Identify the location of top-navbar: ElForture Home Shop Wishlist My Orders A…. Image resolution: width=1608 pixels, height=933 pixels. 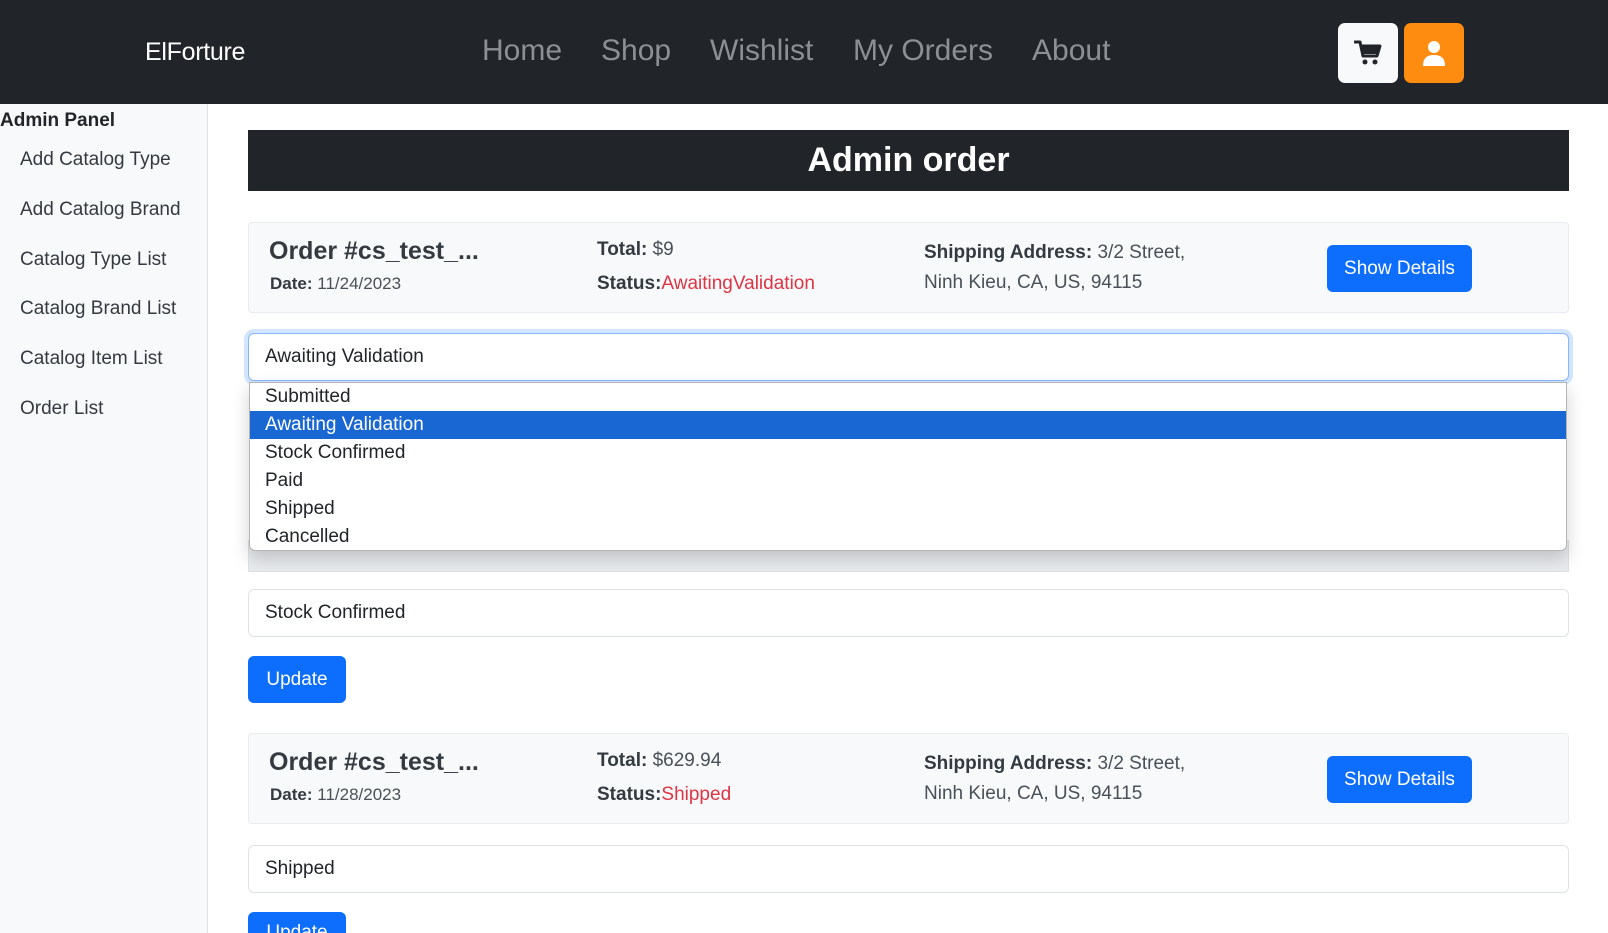
(804, 52).